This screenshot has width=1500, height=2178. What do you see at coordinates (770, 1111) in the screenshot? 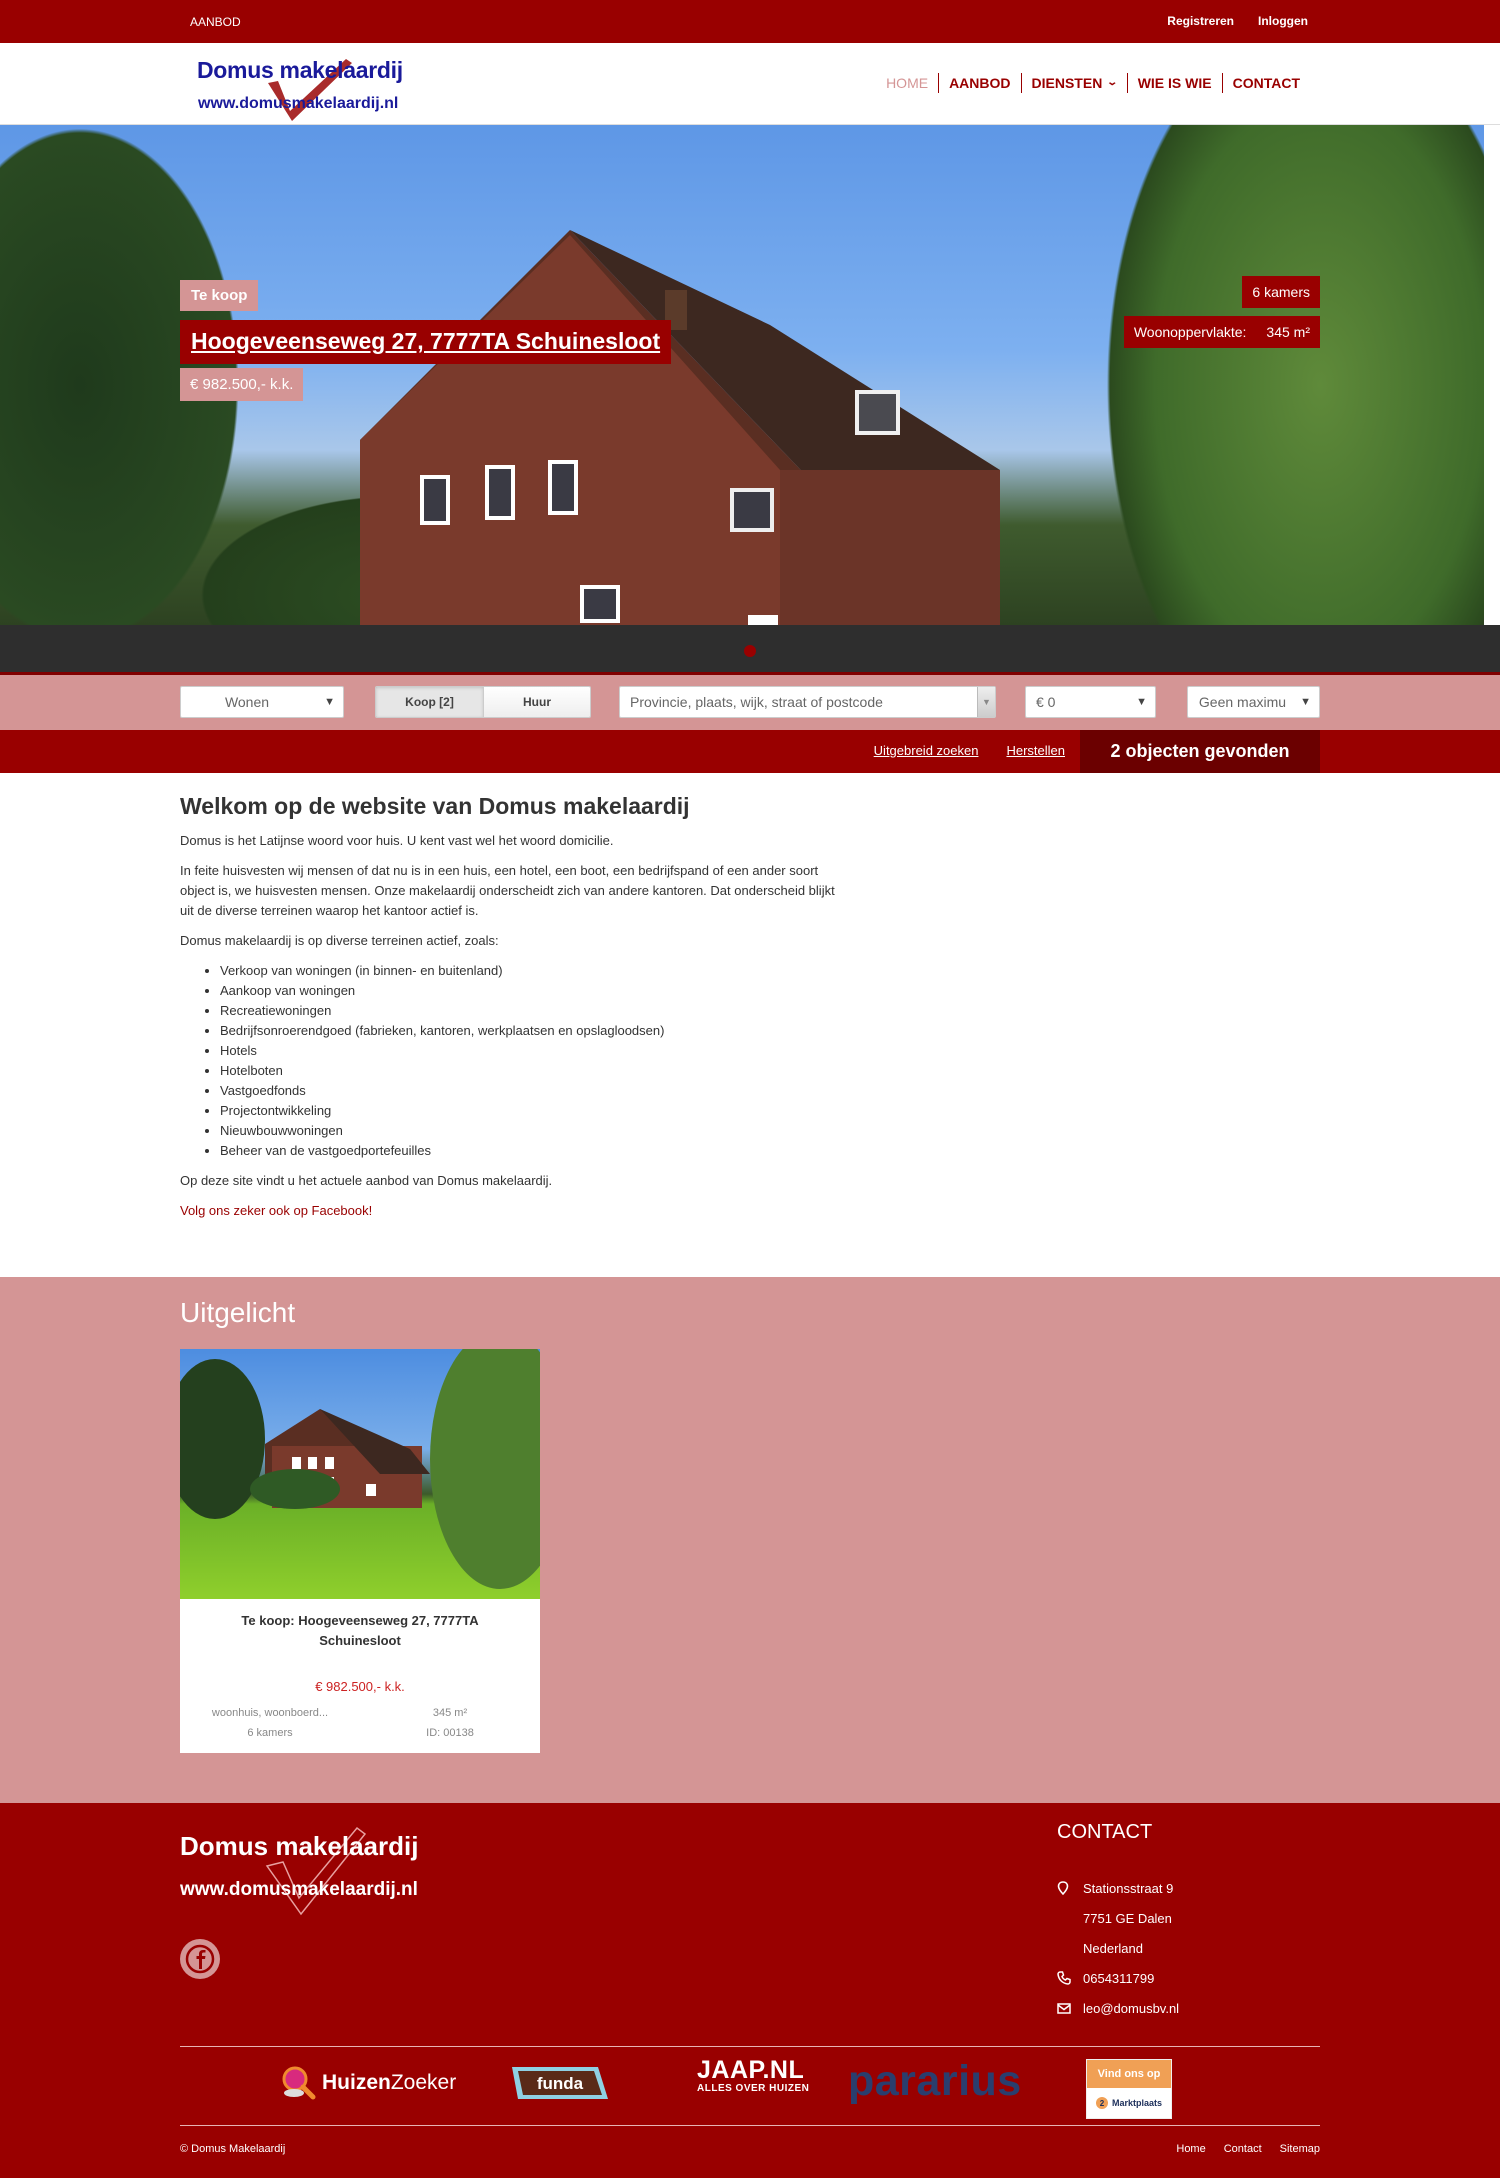
I see `services-list-item: Projectontwikkeling` at bounding box center [770, 1111].